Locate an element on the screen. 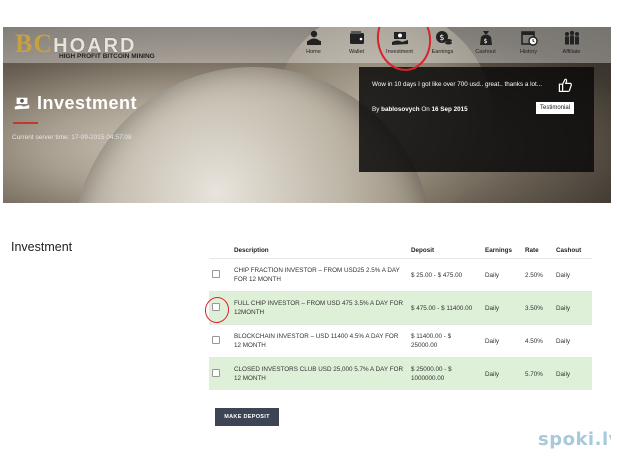 The width and height of the screenshot is (617, 458). header-select is located at coordinates (220, 251).